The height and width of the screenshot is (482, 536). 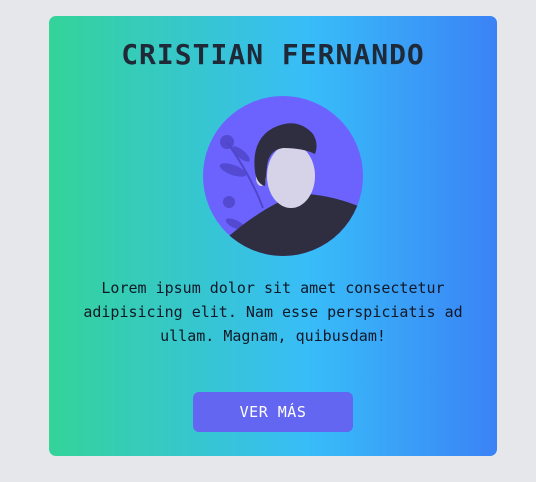 I want to click on see-more-button: VER MÁS, so click(x=273, y=412).